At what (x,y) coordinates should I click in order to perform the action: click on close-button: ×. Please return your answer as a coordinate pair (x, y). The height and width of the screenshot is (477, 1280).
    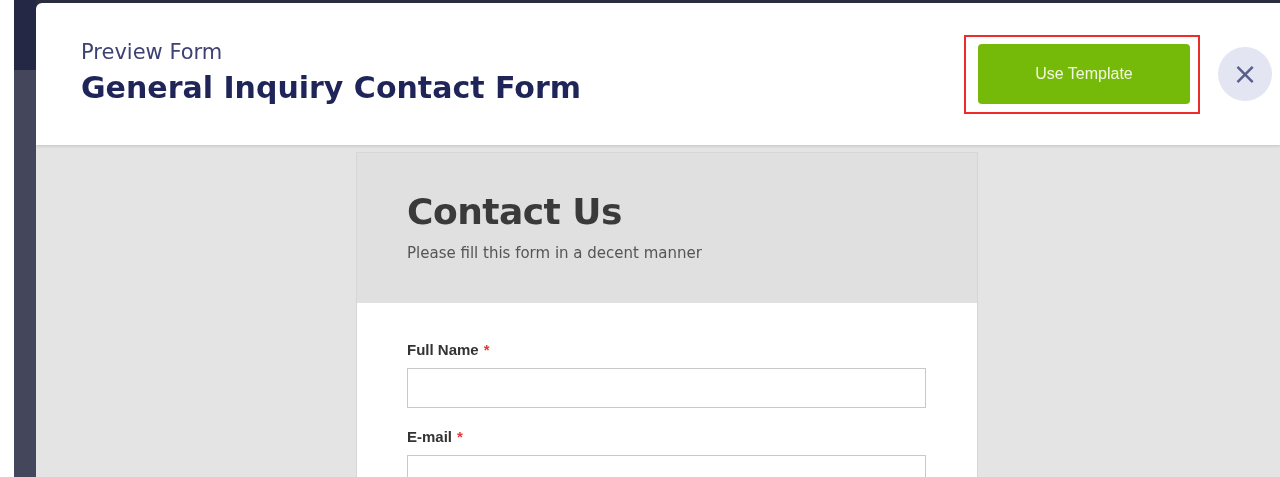
    Looking at the image, I should click on (1245, 74).